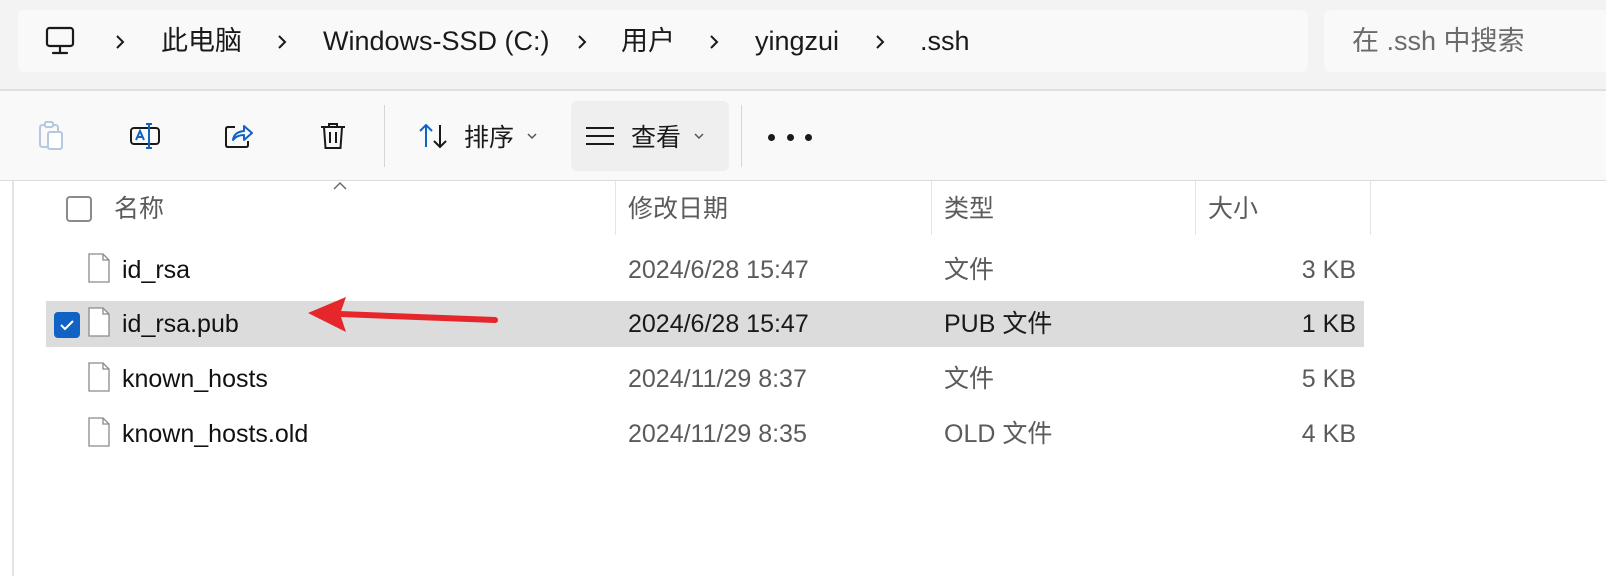 The width and height of the screenshot is (1606, 576). Describe the element at coordinates (60, 41) in the screenshot. I see `computer-icon` at that location.